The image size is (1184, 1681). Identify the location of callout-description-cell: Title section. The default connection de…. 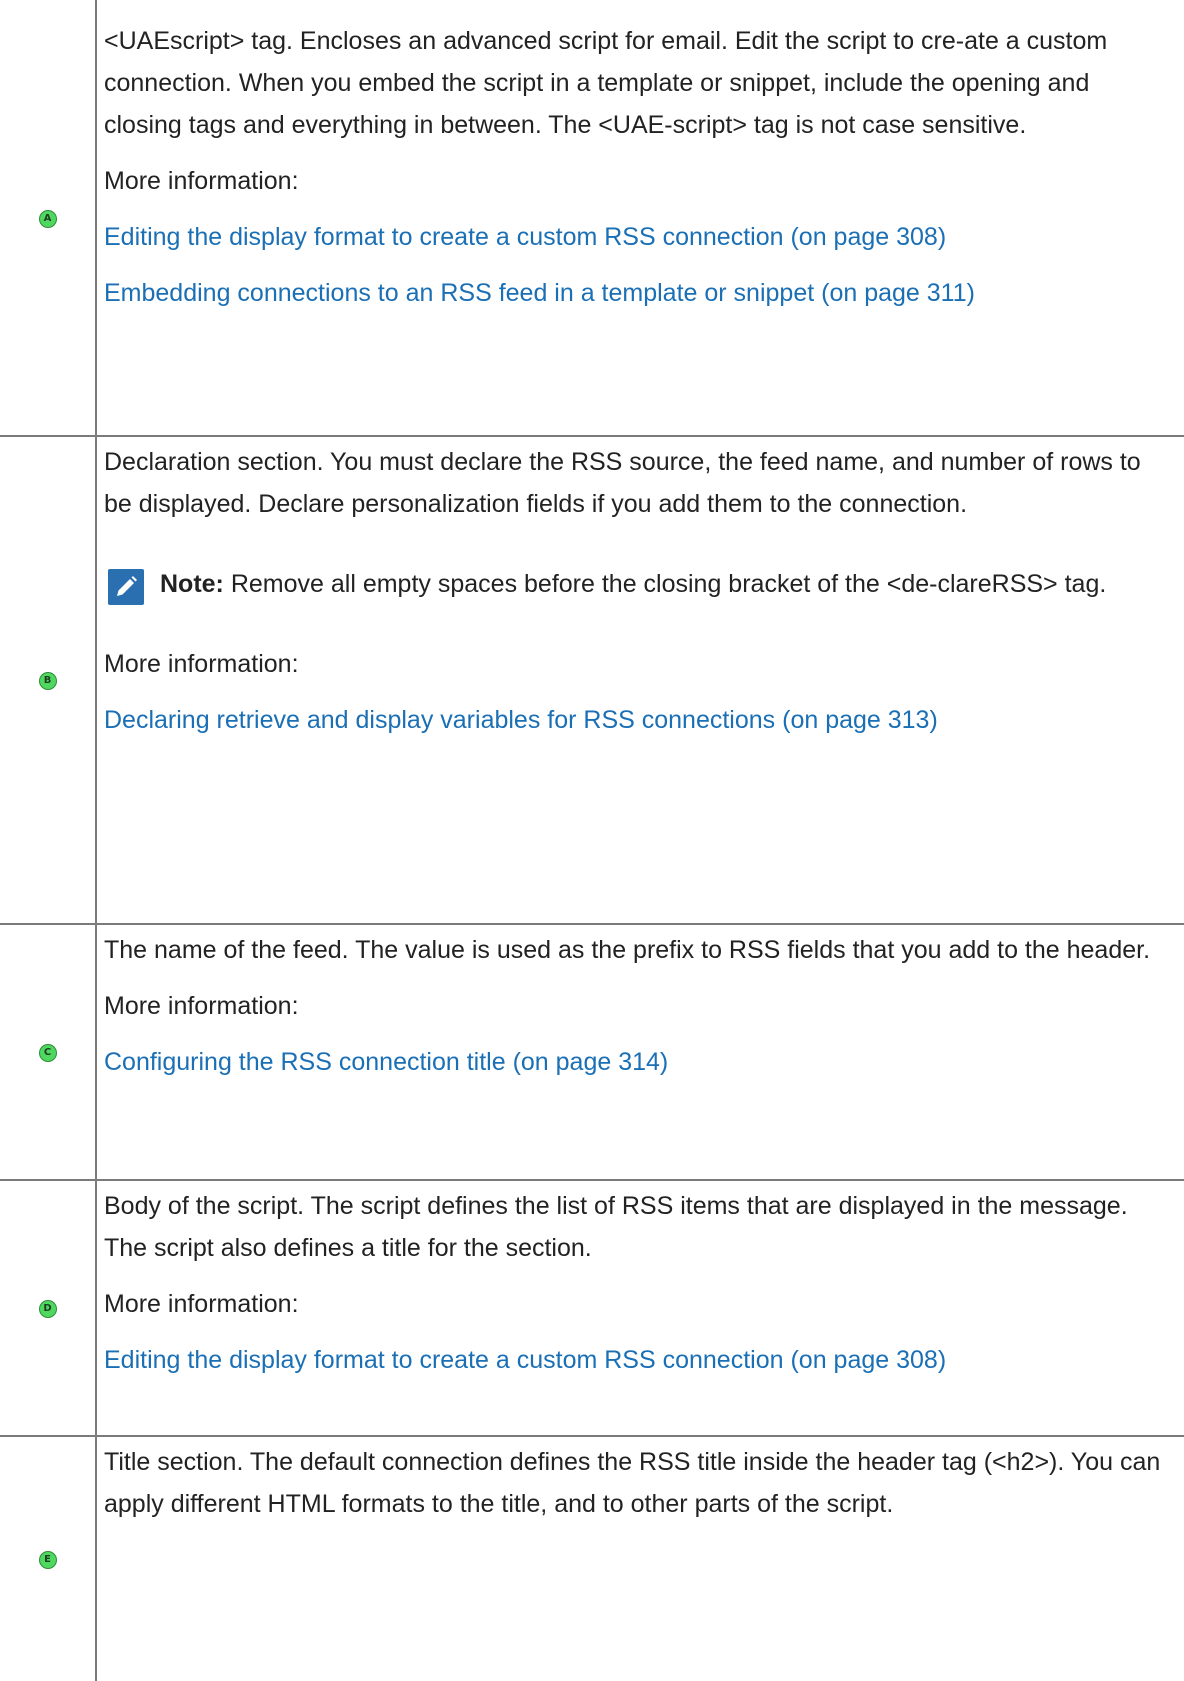
(639, 1558).